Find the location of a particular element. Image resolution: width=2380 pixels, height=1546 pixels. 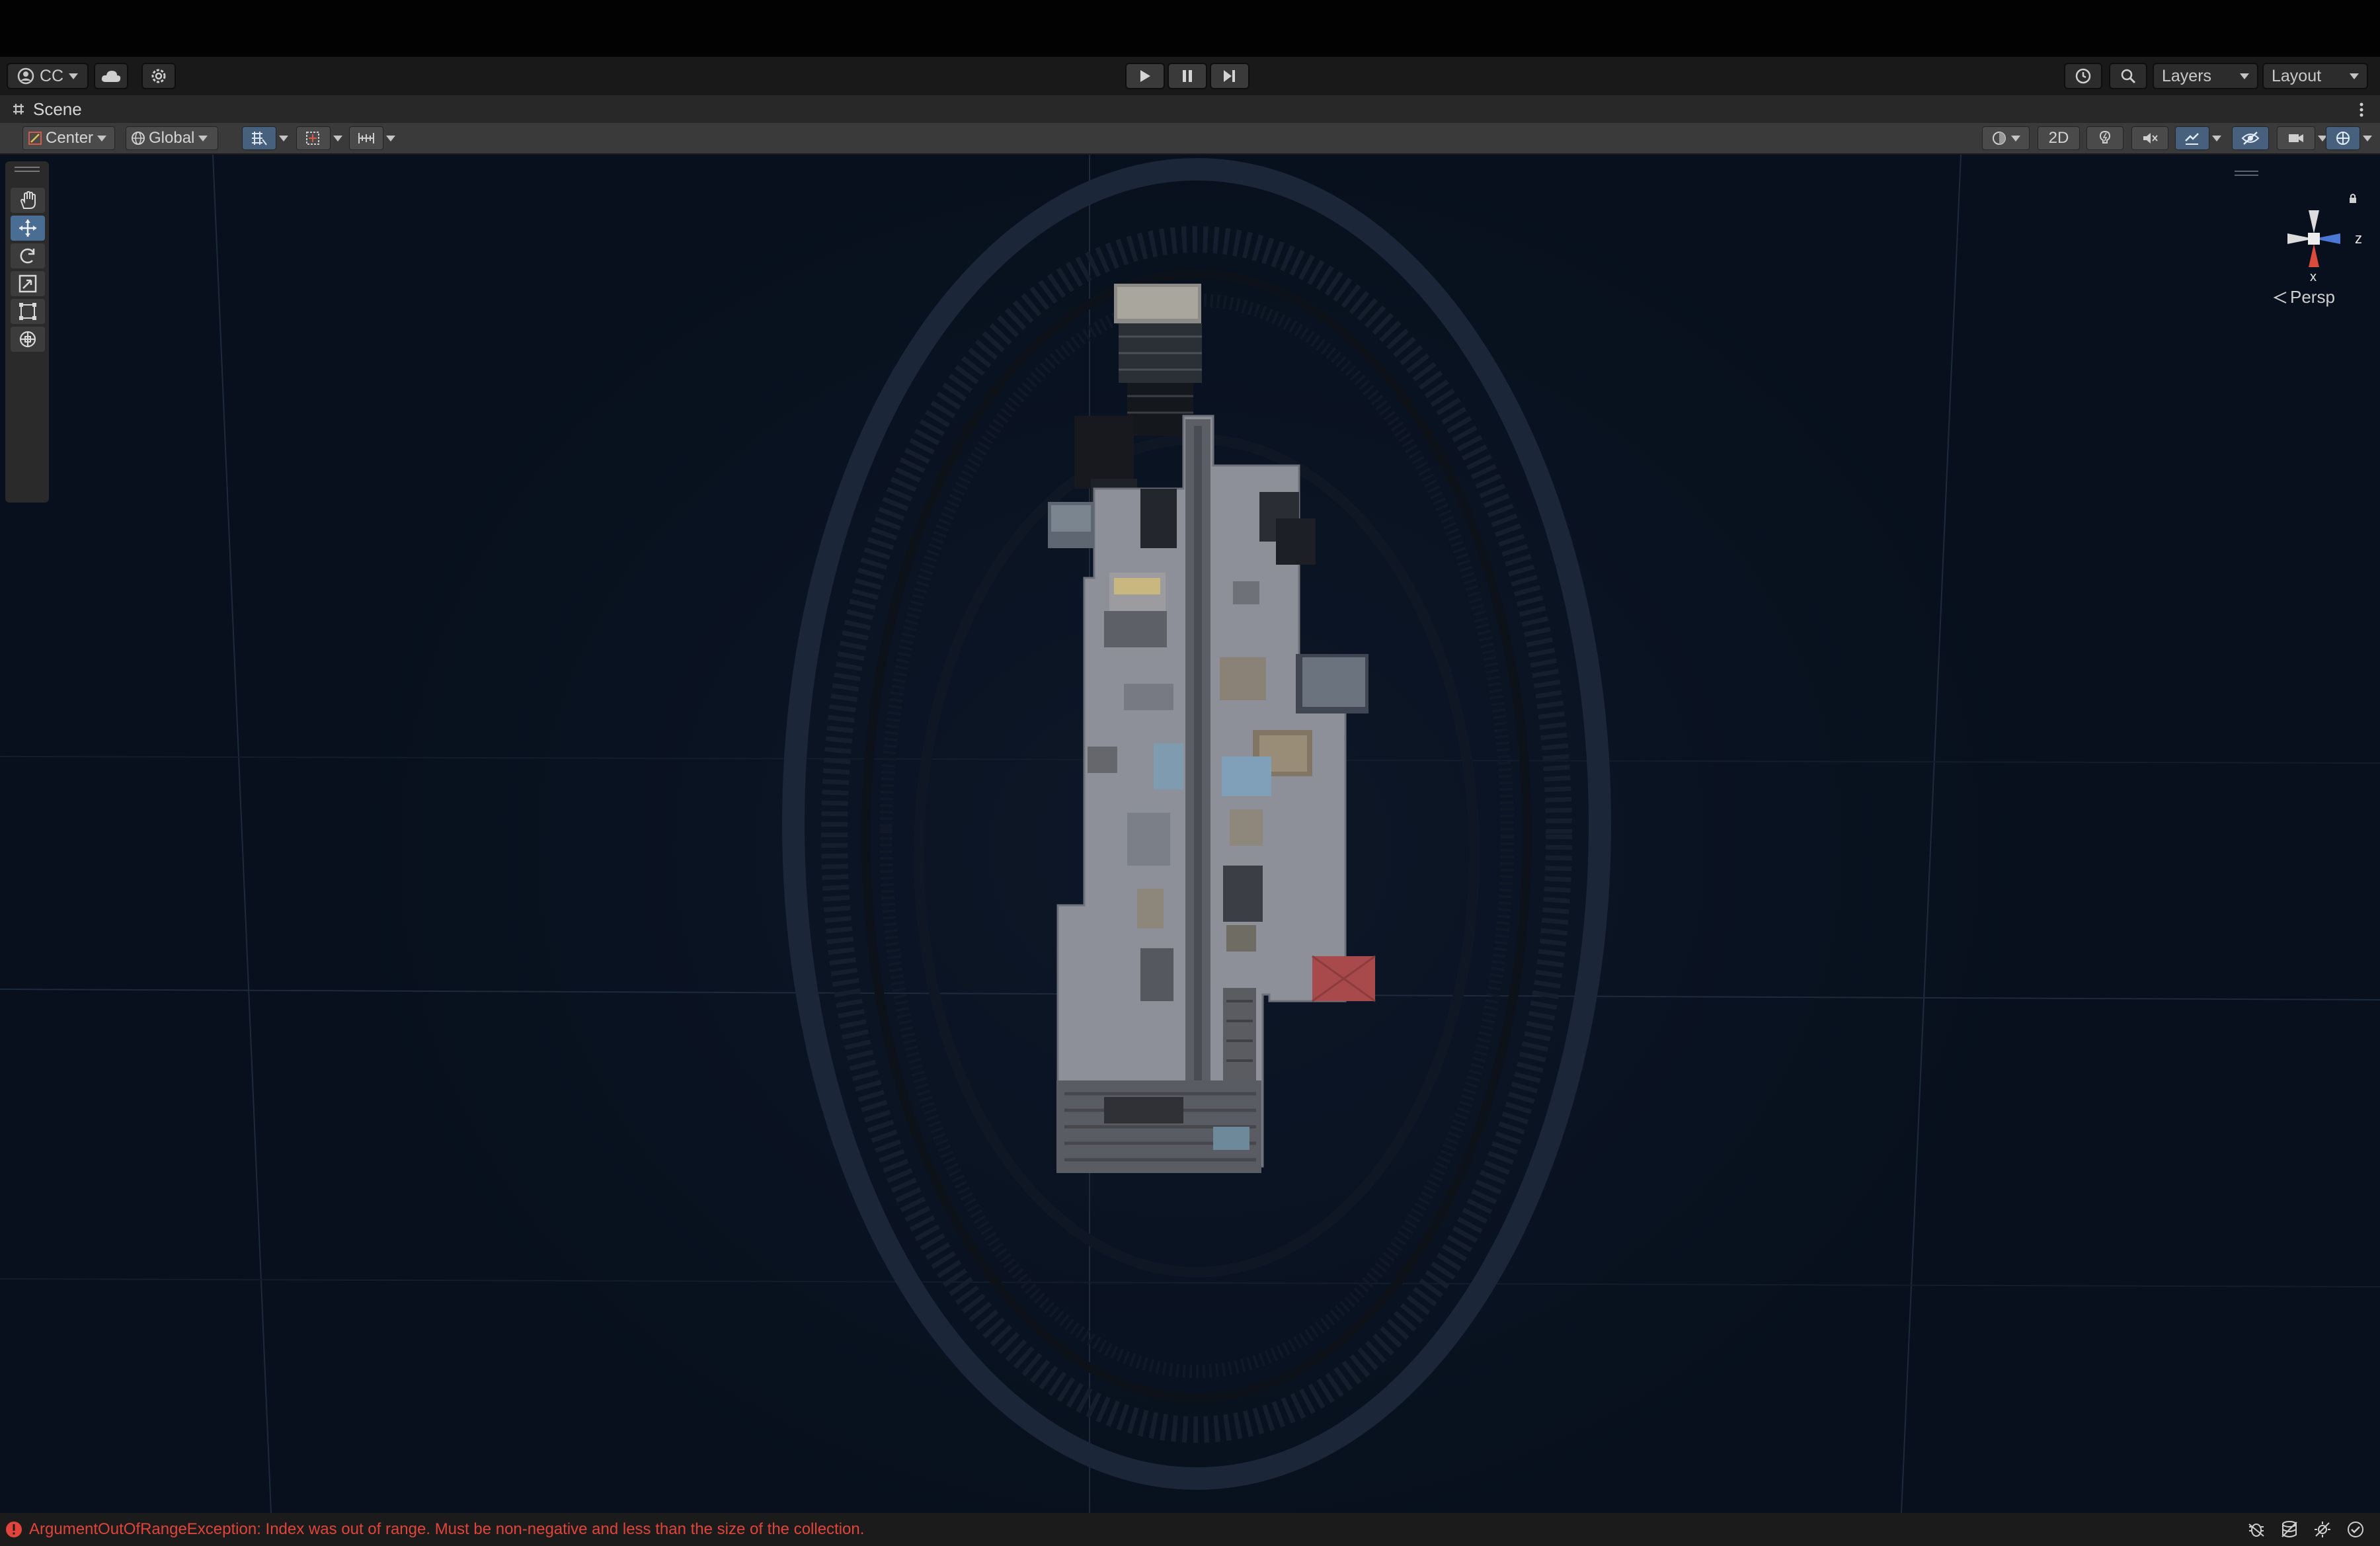

snap-increment-toggle is located at coordinates (313, 138).